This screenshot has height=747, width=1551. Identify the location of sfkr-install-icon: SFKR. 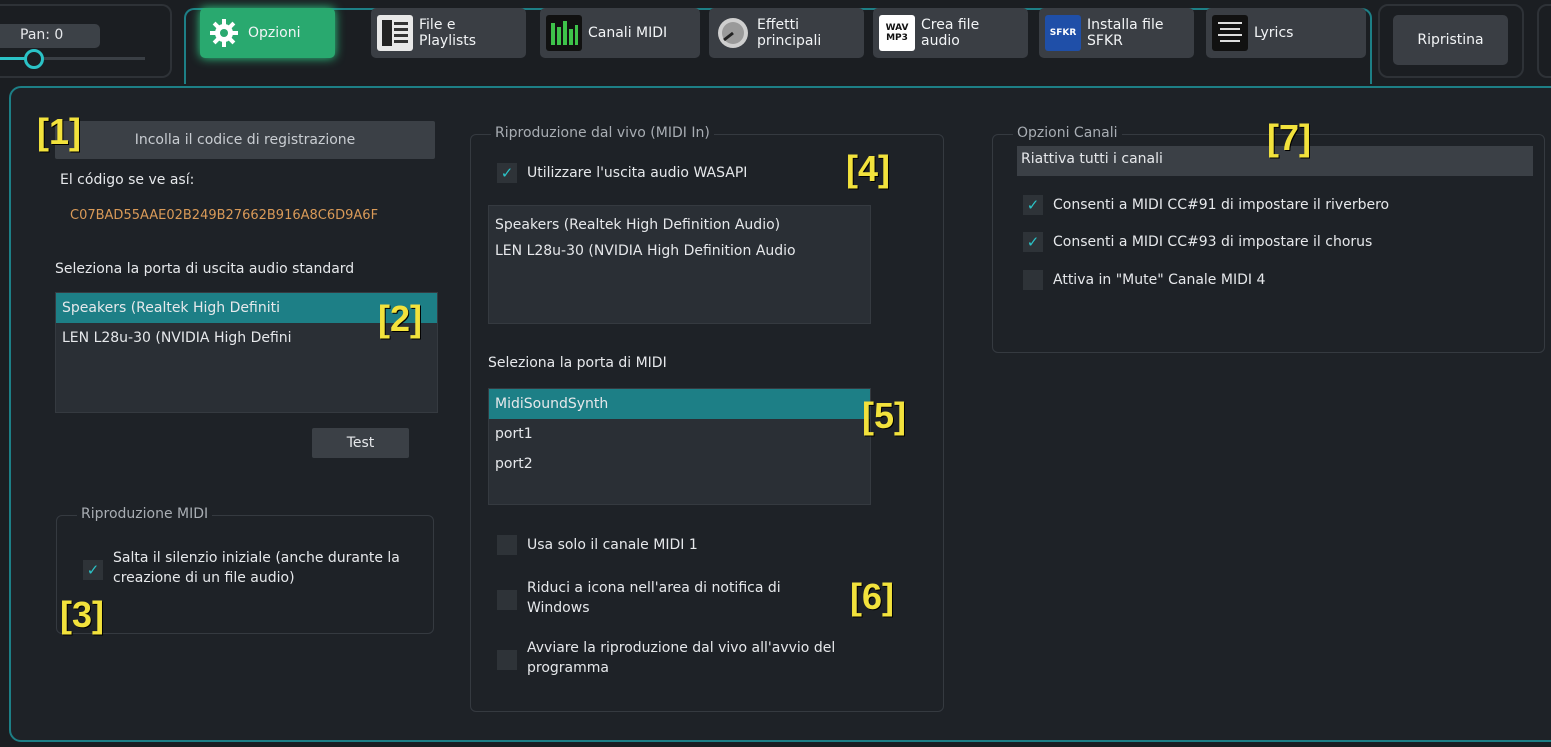
(1063, 33).